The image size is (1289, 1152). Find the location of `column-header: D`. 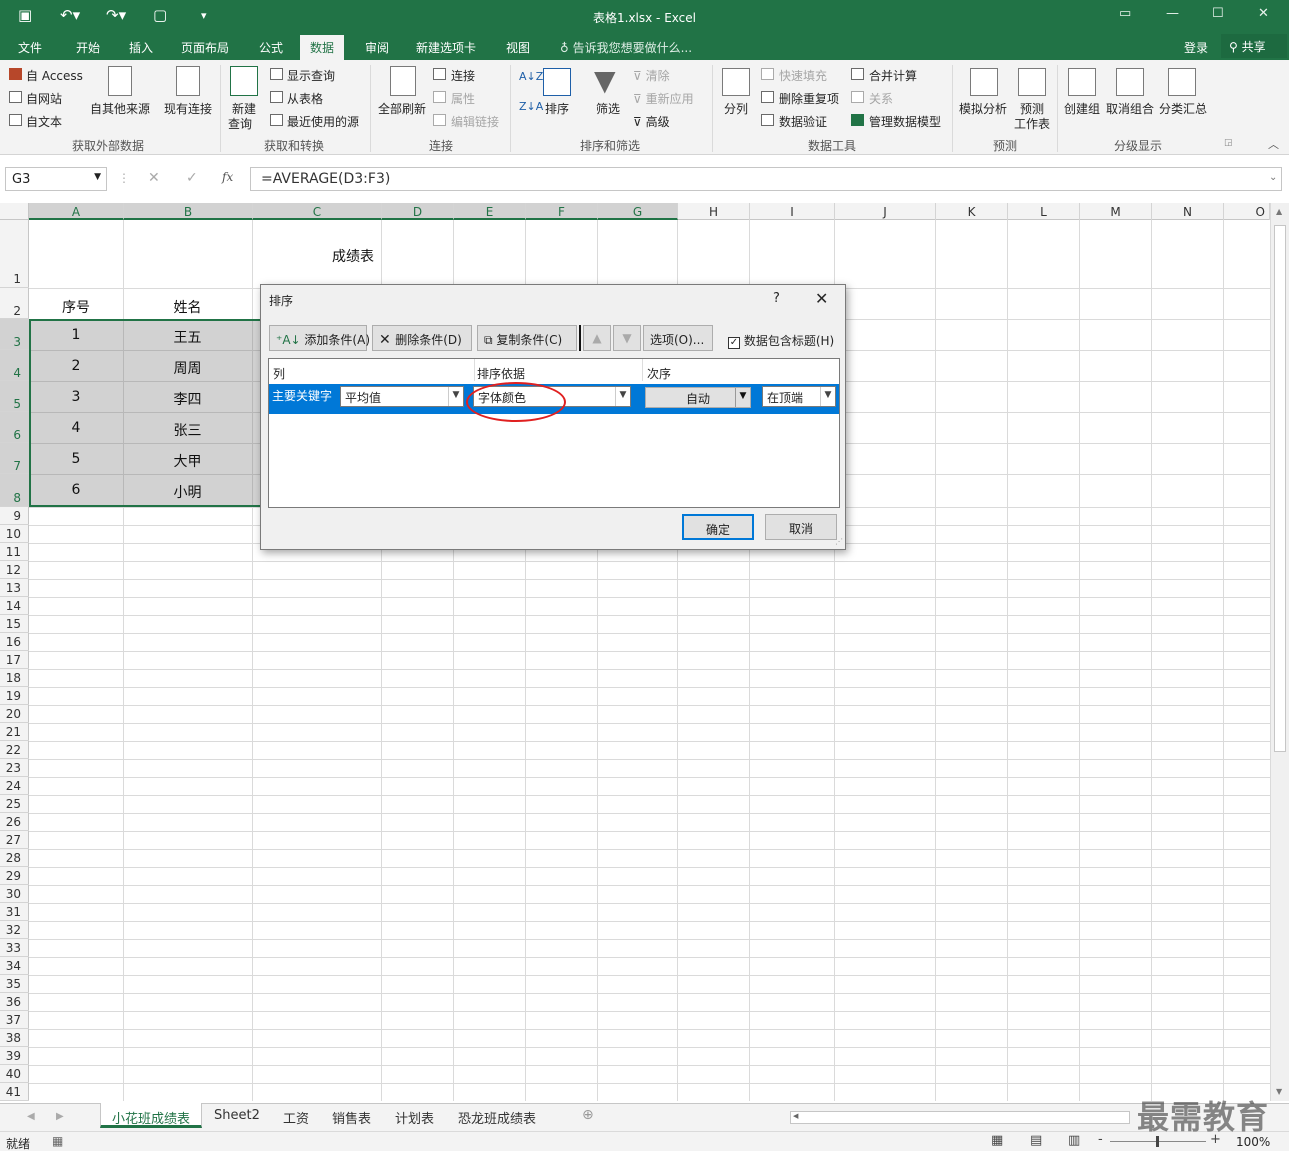

column-header: D is located at coordinates (418, 211).